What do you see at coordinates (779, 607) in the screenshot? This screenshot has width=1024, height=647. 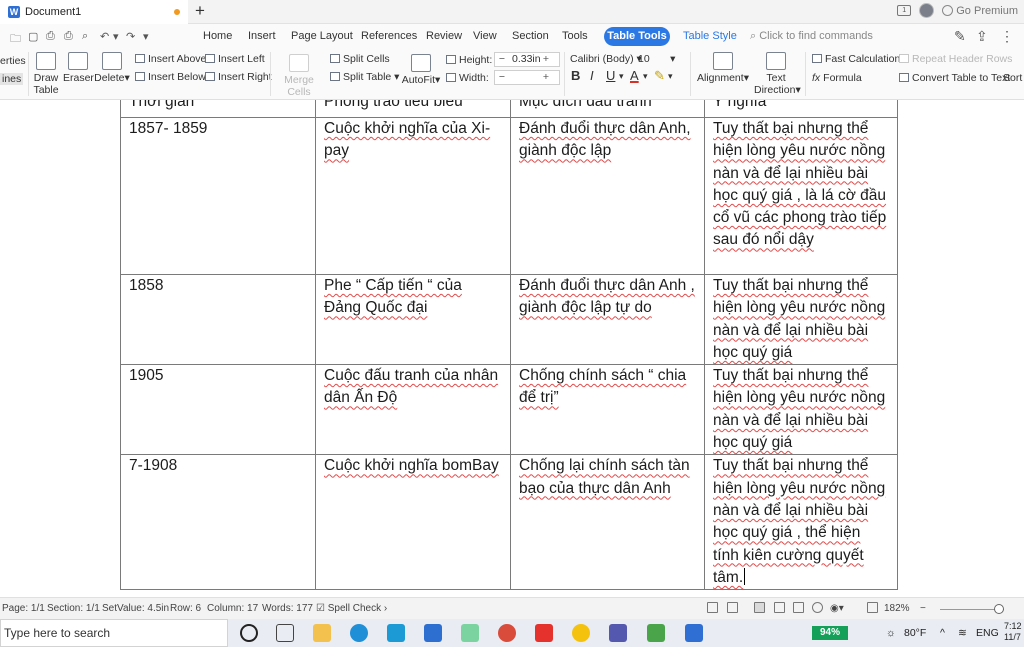 I see `outline-view-icon` at bounding box center [779, 607].